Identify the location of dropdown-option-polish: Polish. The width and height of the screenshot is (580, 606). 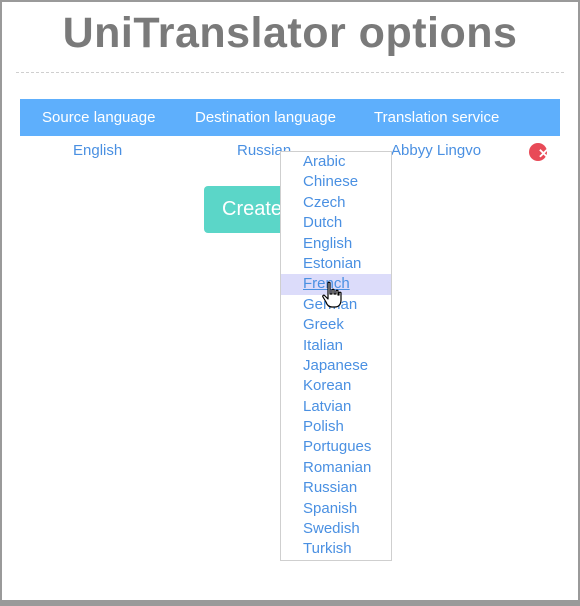
(336, 427).